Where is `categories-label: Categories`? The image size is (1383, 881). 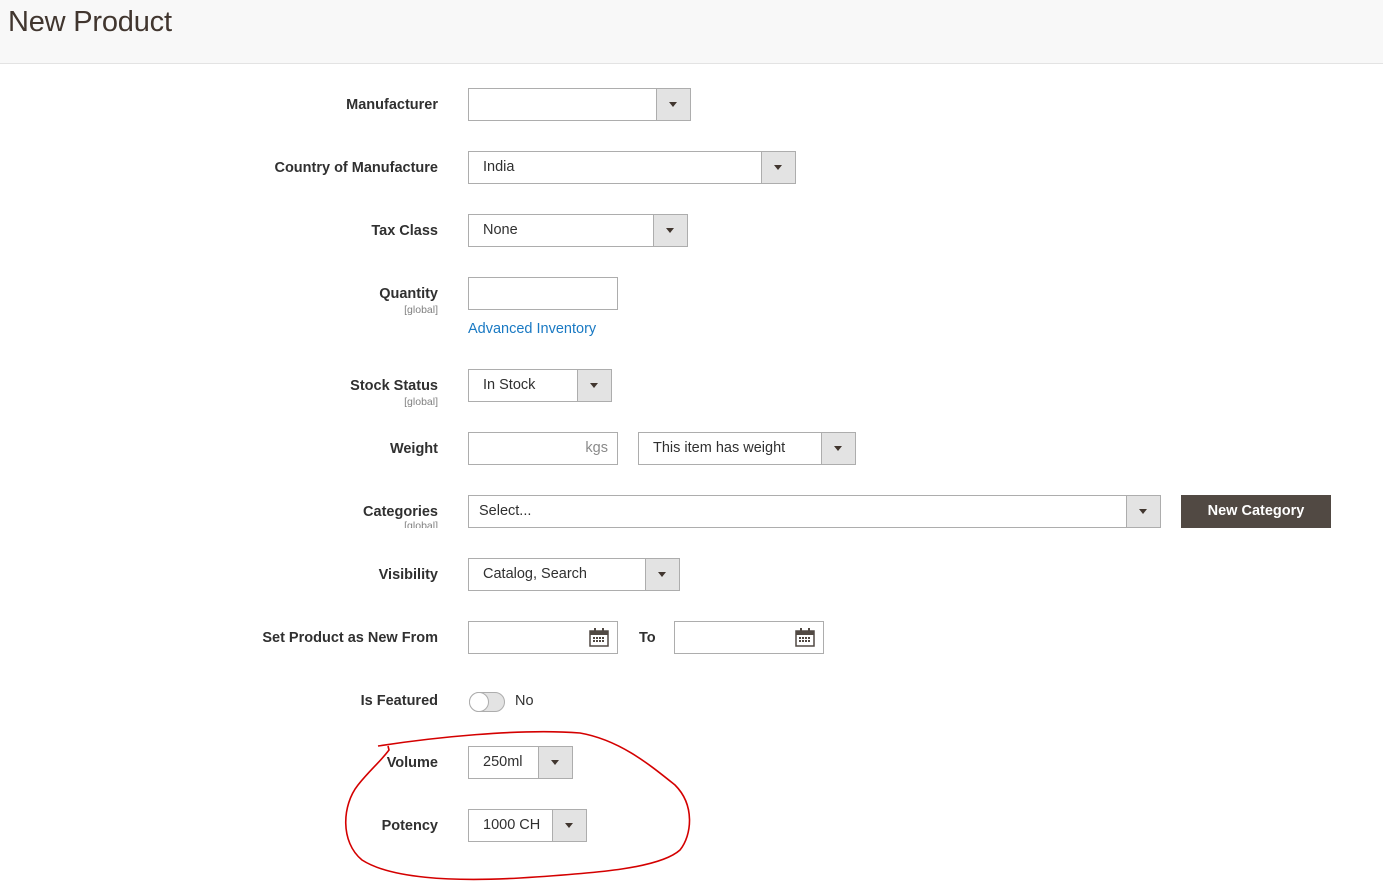 categories-label: Categories is located at coordinates (400, 512).